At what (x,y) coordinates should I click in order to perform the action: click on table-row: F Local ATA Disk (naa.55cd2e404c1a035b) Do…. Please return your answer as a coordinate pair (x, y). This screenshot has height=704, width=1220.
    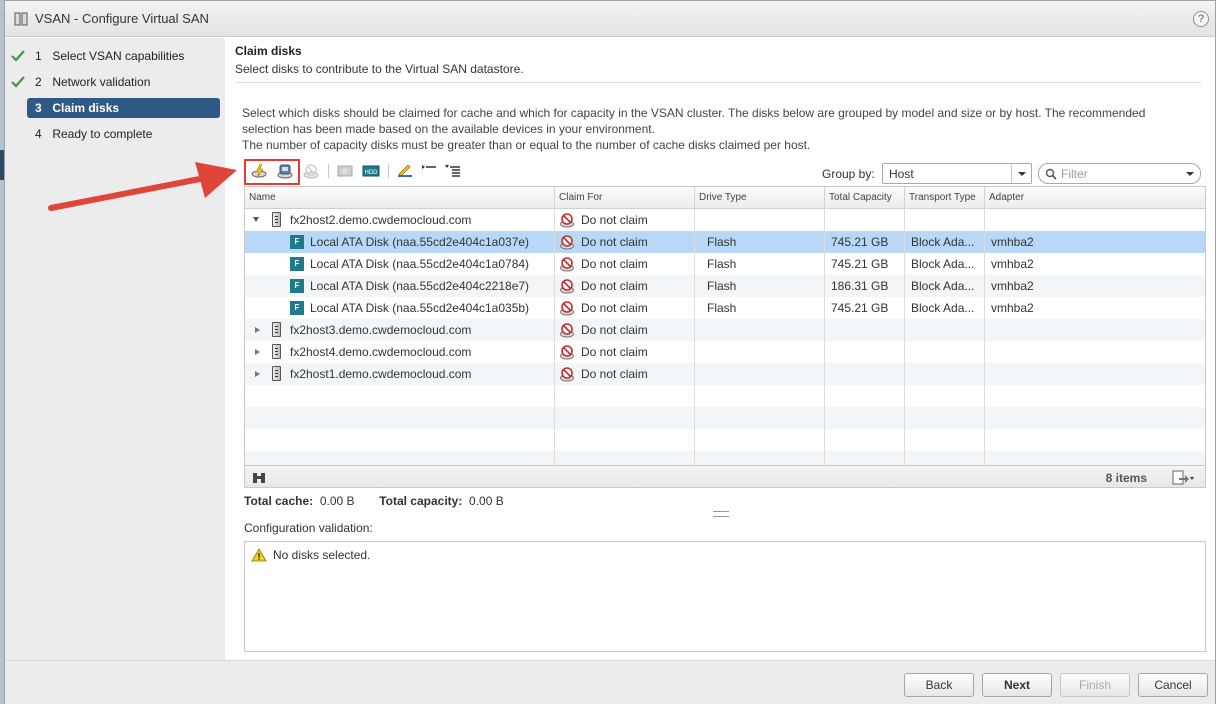
    Looking at the image, I should click on (725, 308).